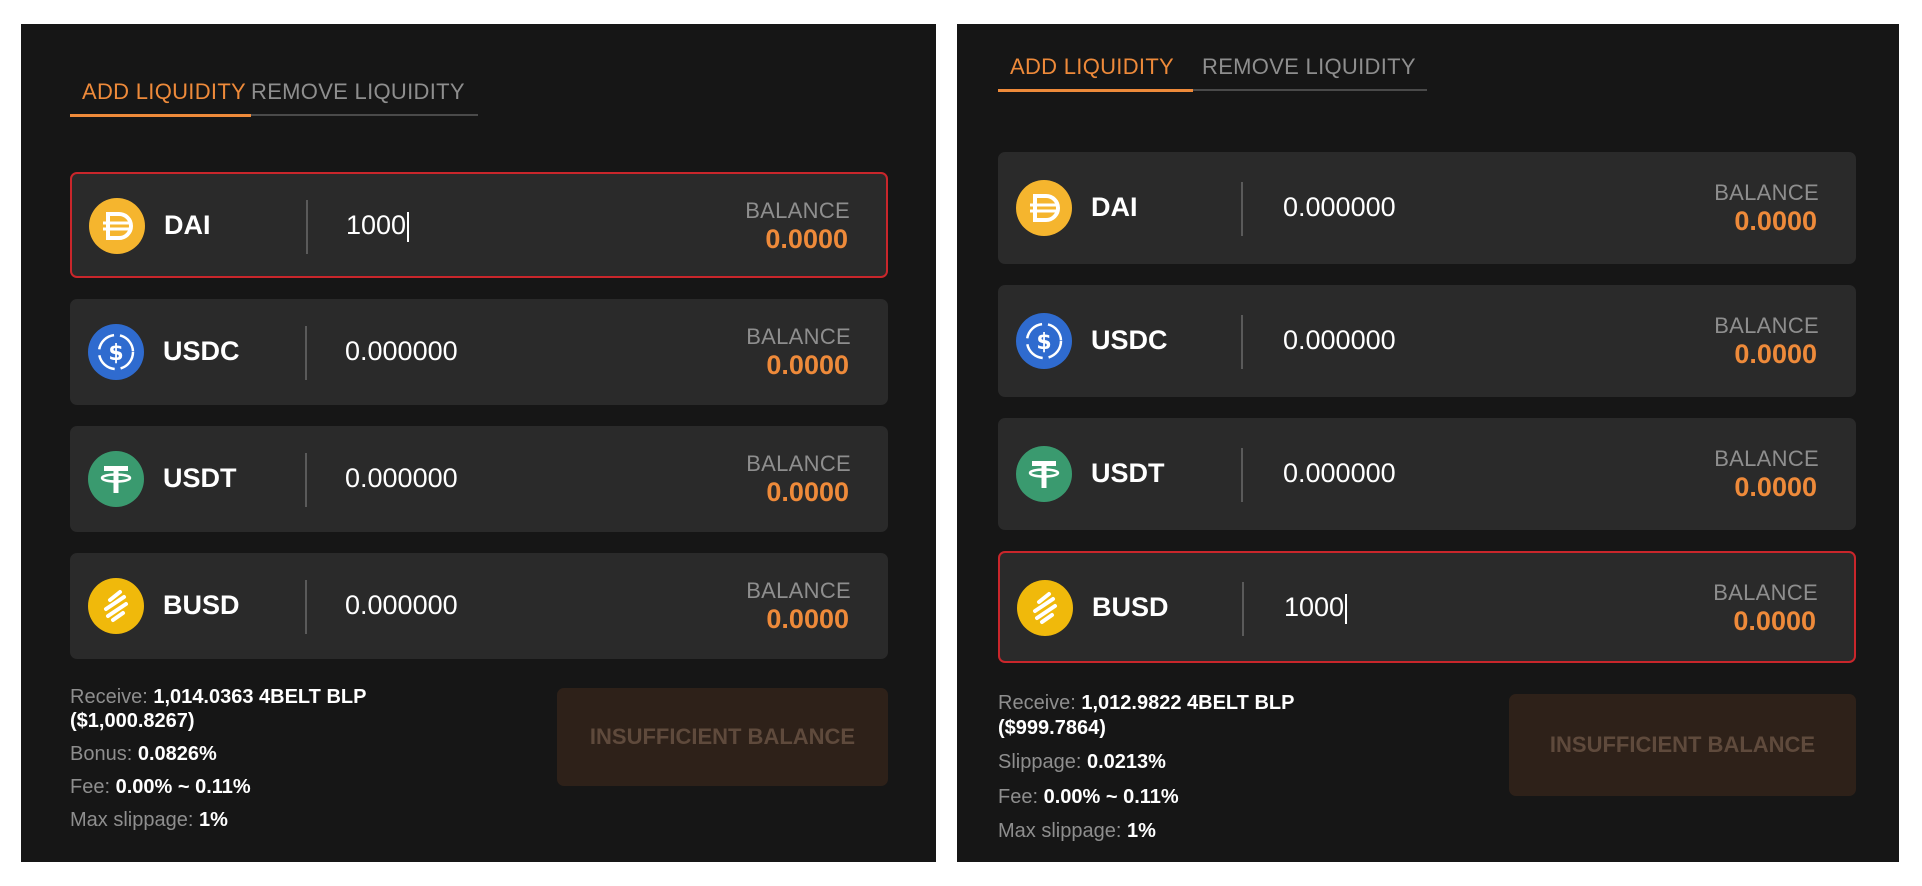 The width and height of the screenshot is (1922, 886). What do you see at coordinates (1316, 608) in the screenshot?
I see `amount-input-busd: 1000` at bounding box center [1316, 608].